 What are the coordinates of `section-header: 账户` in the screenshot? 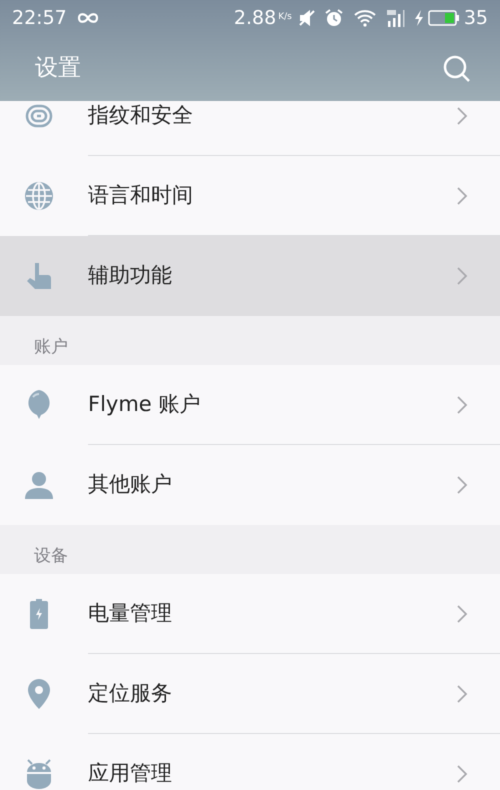 It's located at (51, 347).